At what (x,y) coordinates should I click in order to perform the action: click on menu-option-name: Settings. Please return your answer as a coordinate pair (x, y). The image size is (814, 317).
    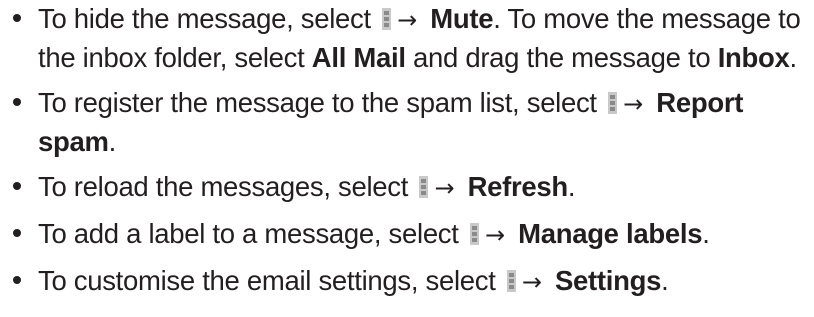
    Looking at the image, I should click on (608, 280).